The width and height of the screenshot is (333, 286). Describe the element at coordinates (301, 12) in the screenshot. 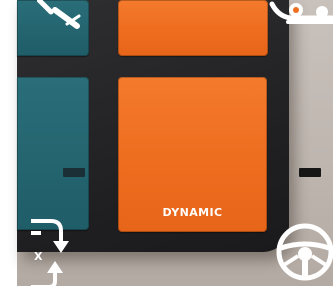

I see `mixer-icon` at that location.